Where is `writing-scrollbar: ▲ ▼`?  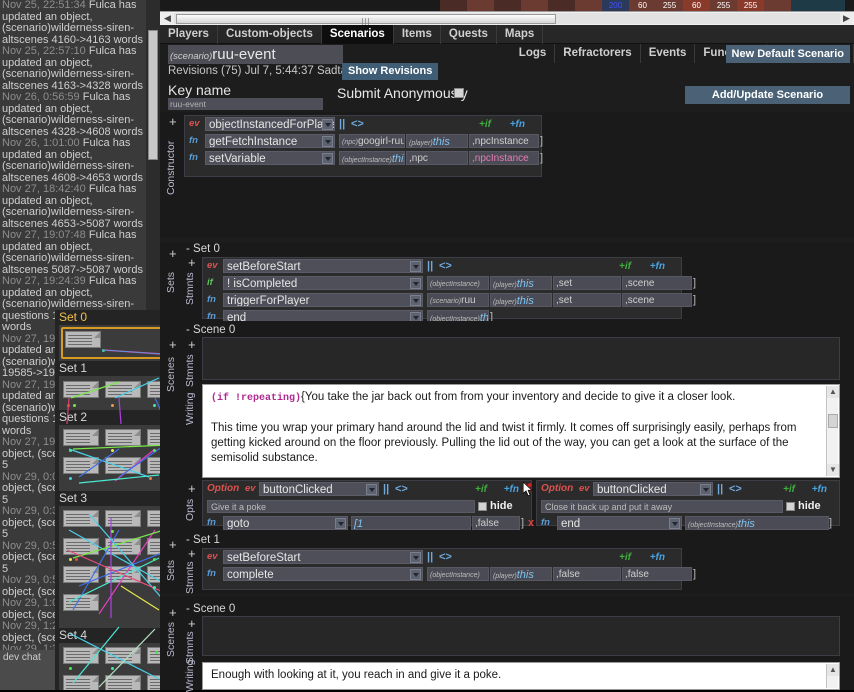 writing-scrollbar: ▲ ▼ is located at coordinates (832, 431).